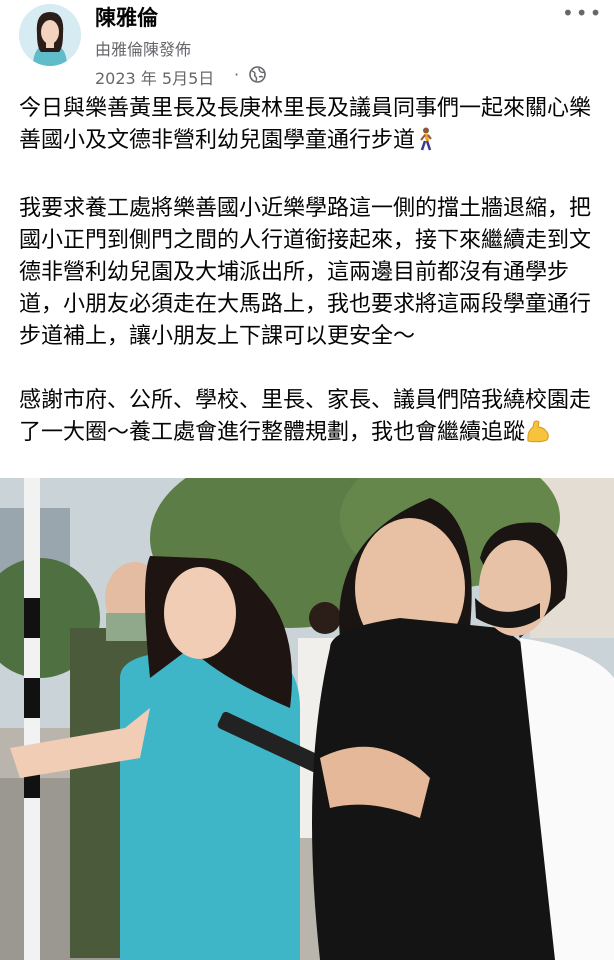  What do you see at coordinates (425, 144) in the screenshot?
I see `walking-person-emoji` at bounding box center [425, 144].